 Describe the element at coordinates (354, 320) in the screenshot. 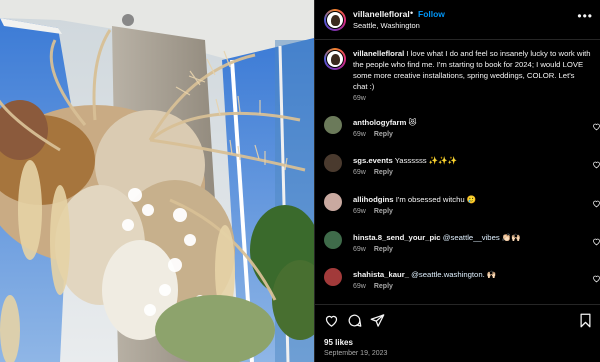

I see `comment-icon` at that location.